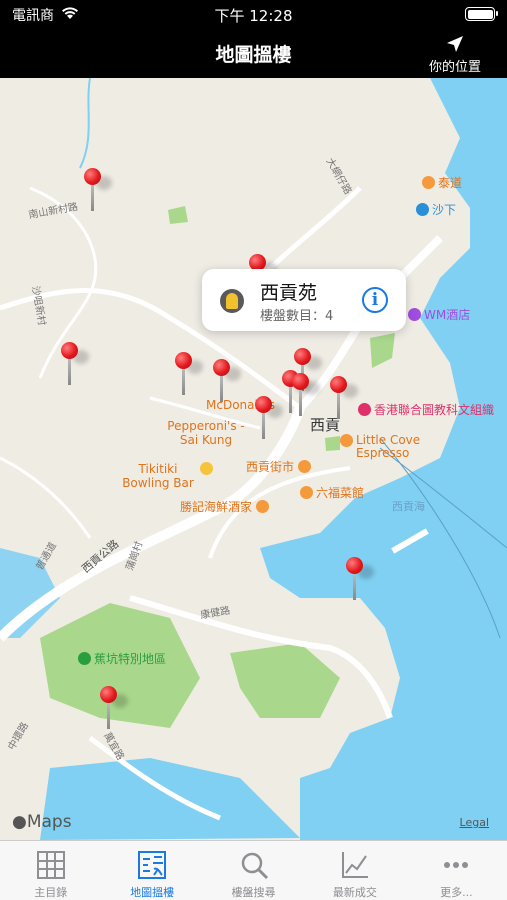 The height and width of the screenshot is (900, 507). I want to click on maps-logo: ●Maps, so click(42, 822).